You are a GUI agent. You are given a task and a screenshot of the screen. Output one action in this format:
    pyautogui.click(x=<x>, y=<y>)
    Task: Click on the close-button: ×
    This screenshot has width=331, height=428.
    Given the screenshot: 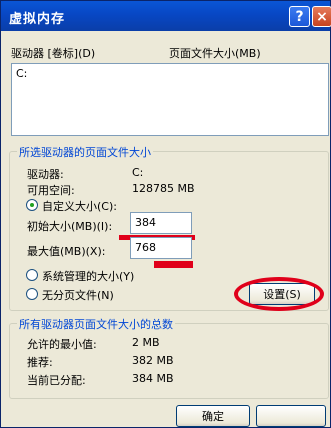 What is the action you would take?
    pyautogui.click(x=321, y=16)
    